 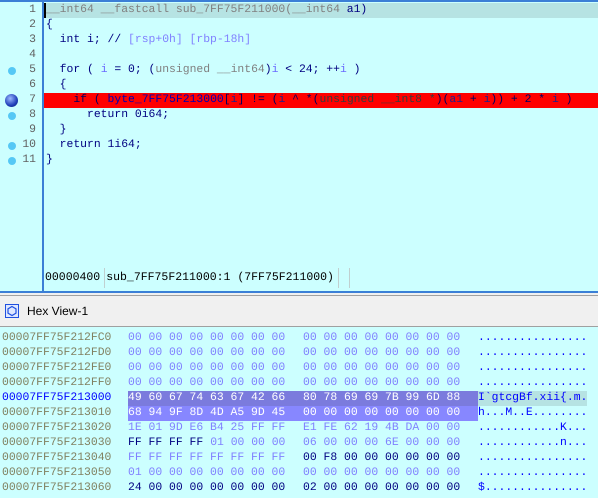 What do you see at coordinates (12, 311) in the screenshot?
I see `hexagon-icon` at bounding box center [12, 311].